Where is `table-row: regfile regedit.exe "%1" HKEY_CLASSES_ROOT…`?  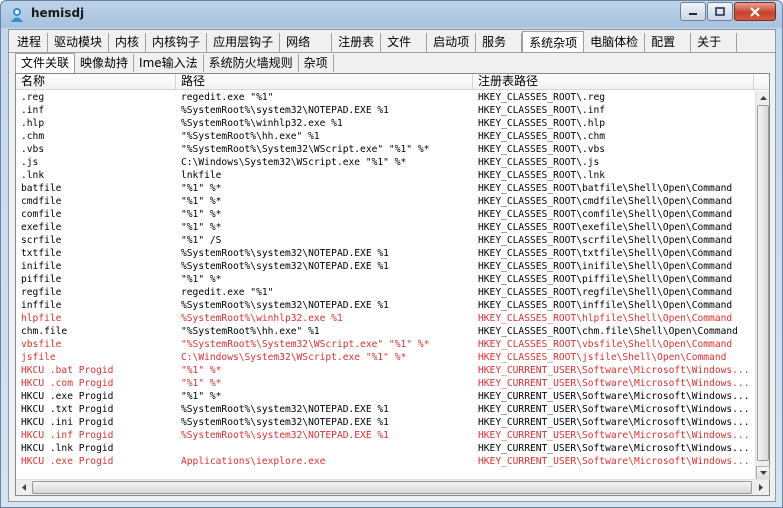
table-row: regfile regedit.exe "%1" HKEY_CLASSES_ROOT… is located at coordinates (385, 292).